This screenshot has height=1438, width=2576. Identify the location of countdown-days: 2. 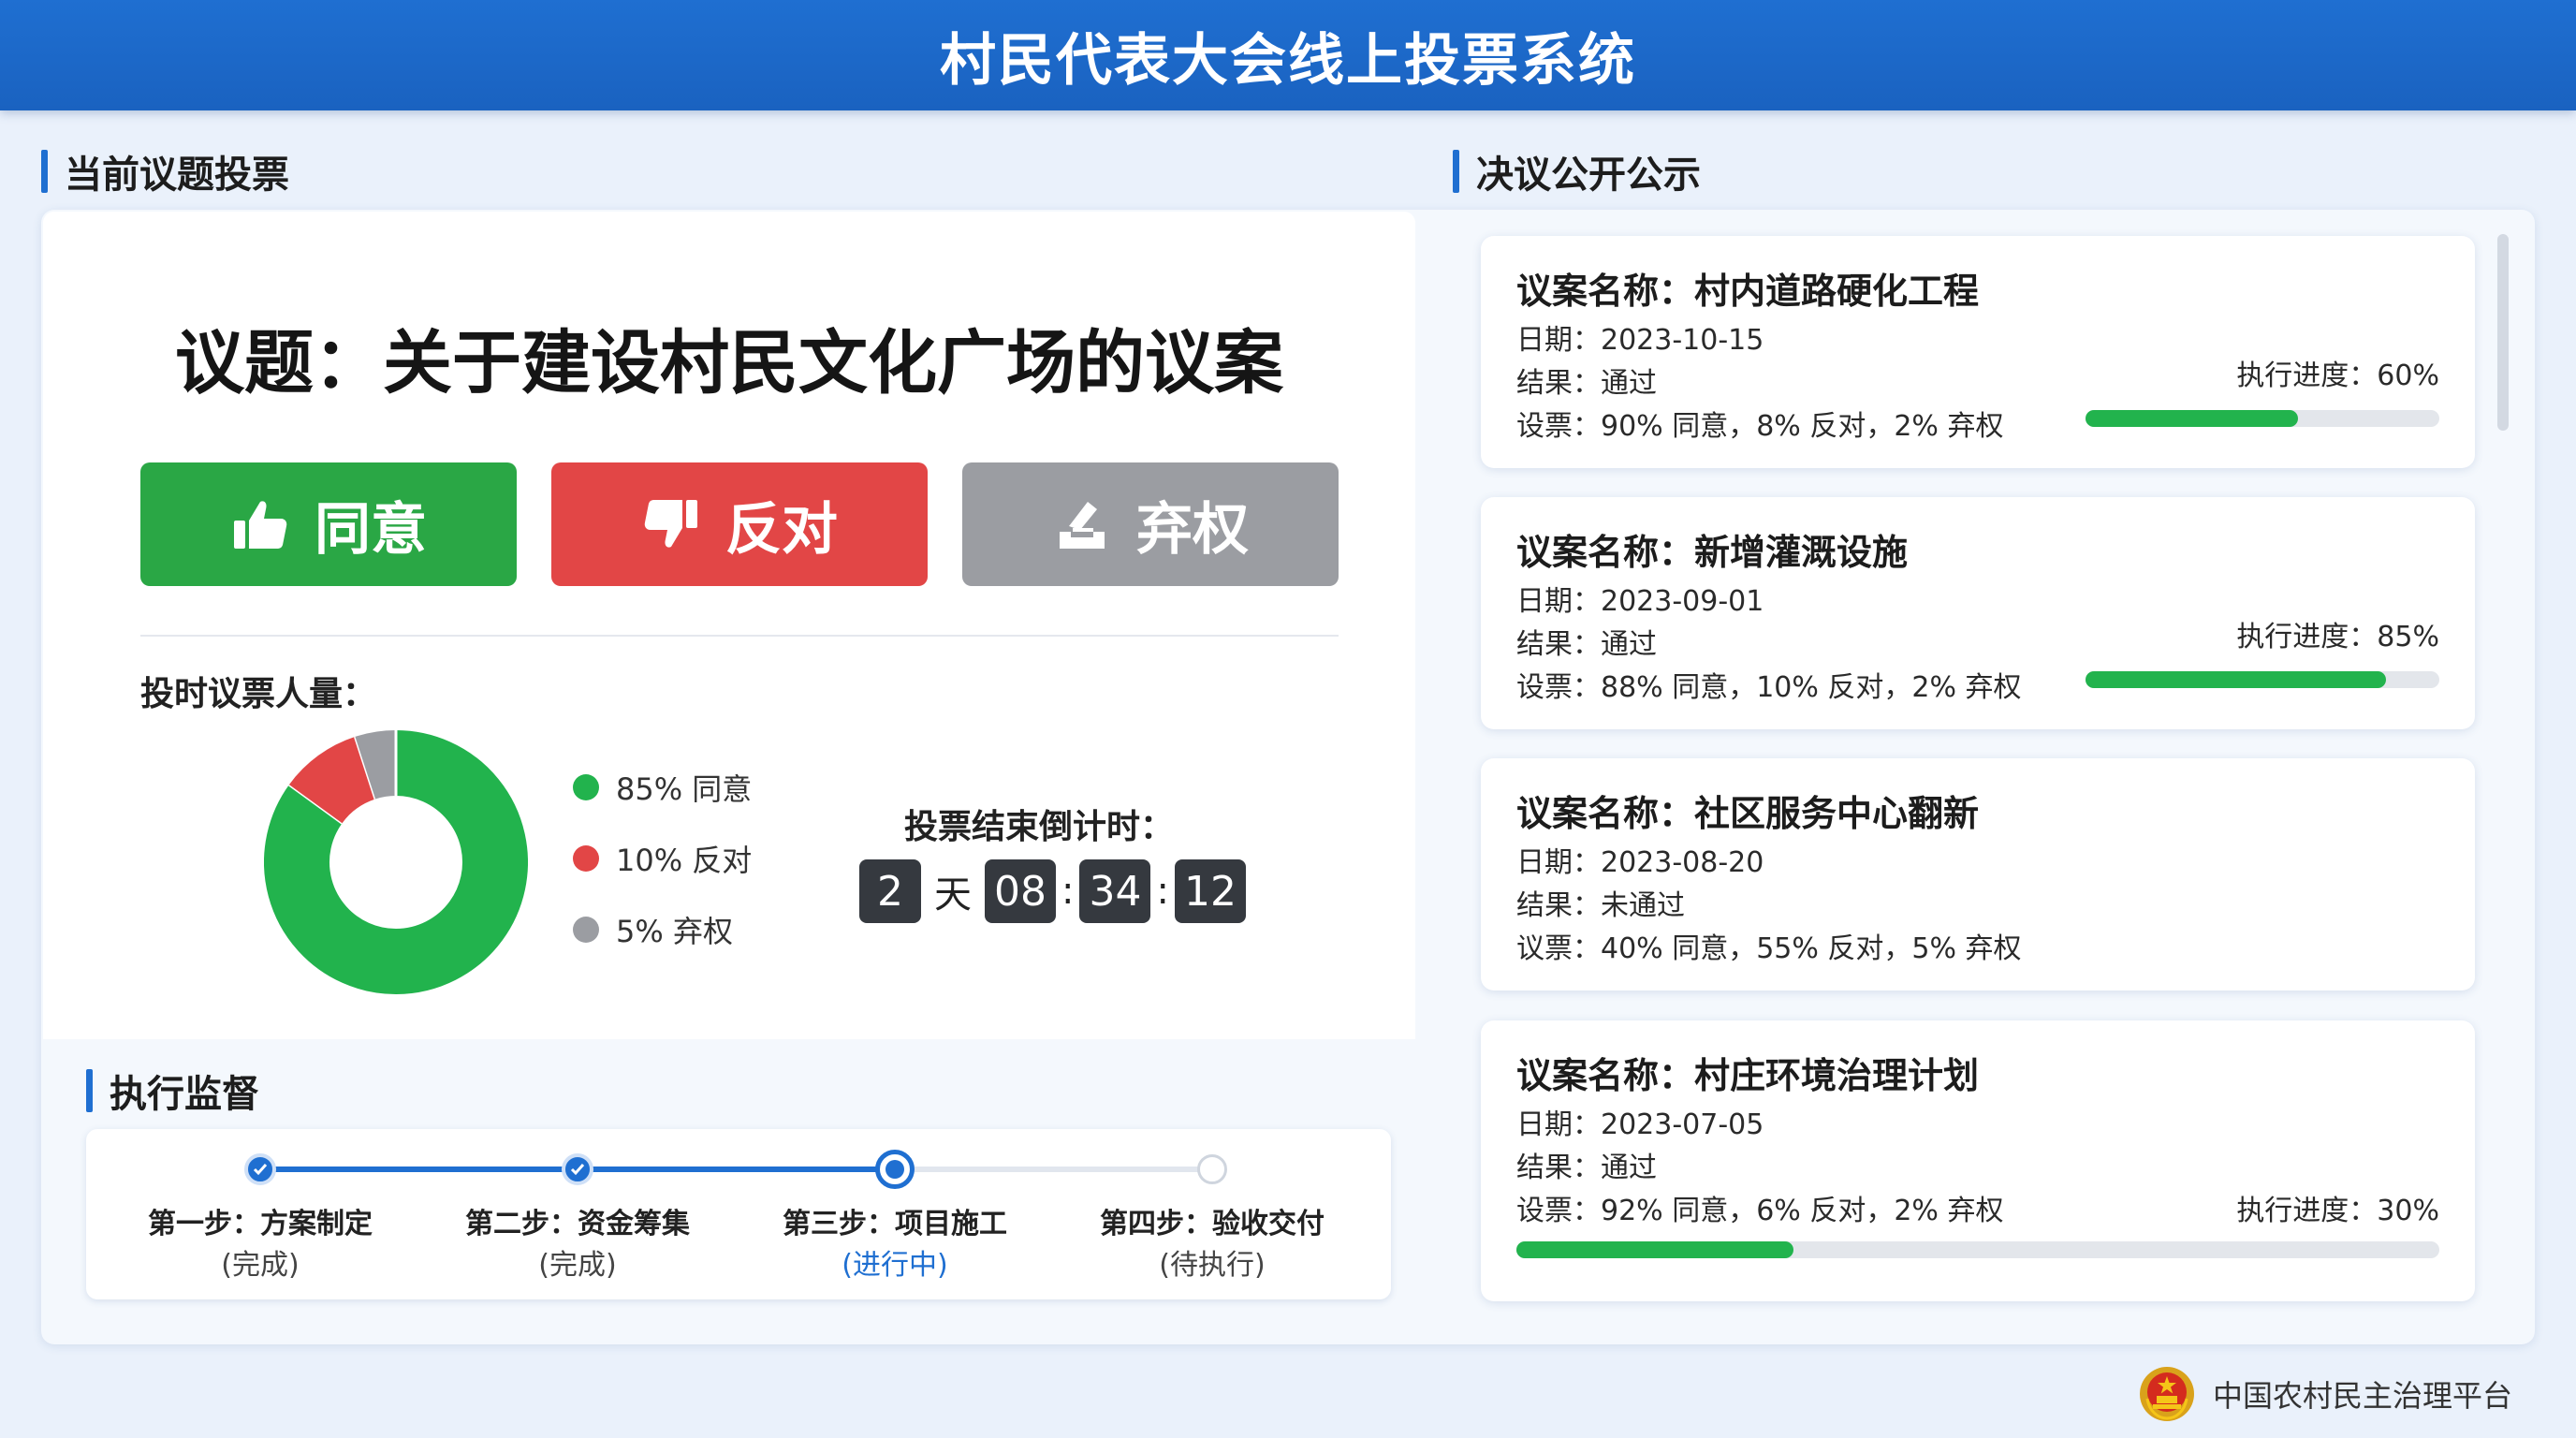
(890, 891).